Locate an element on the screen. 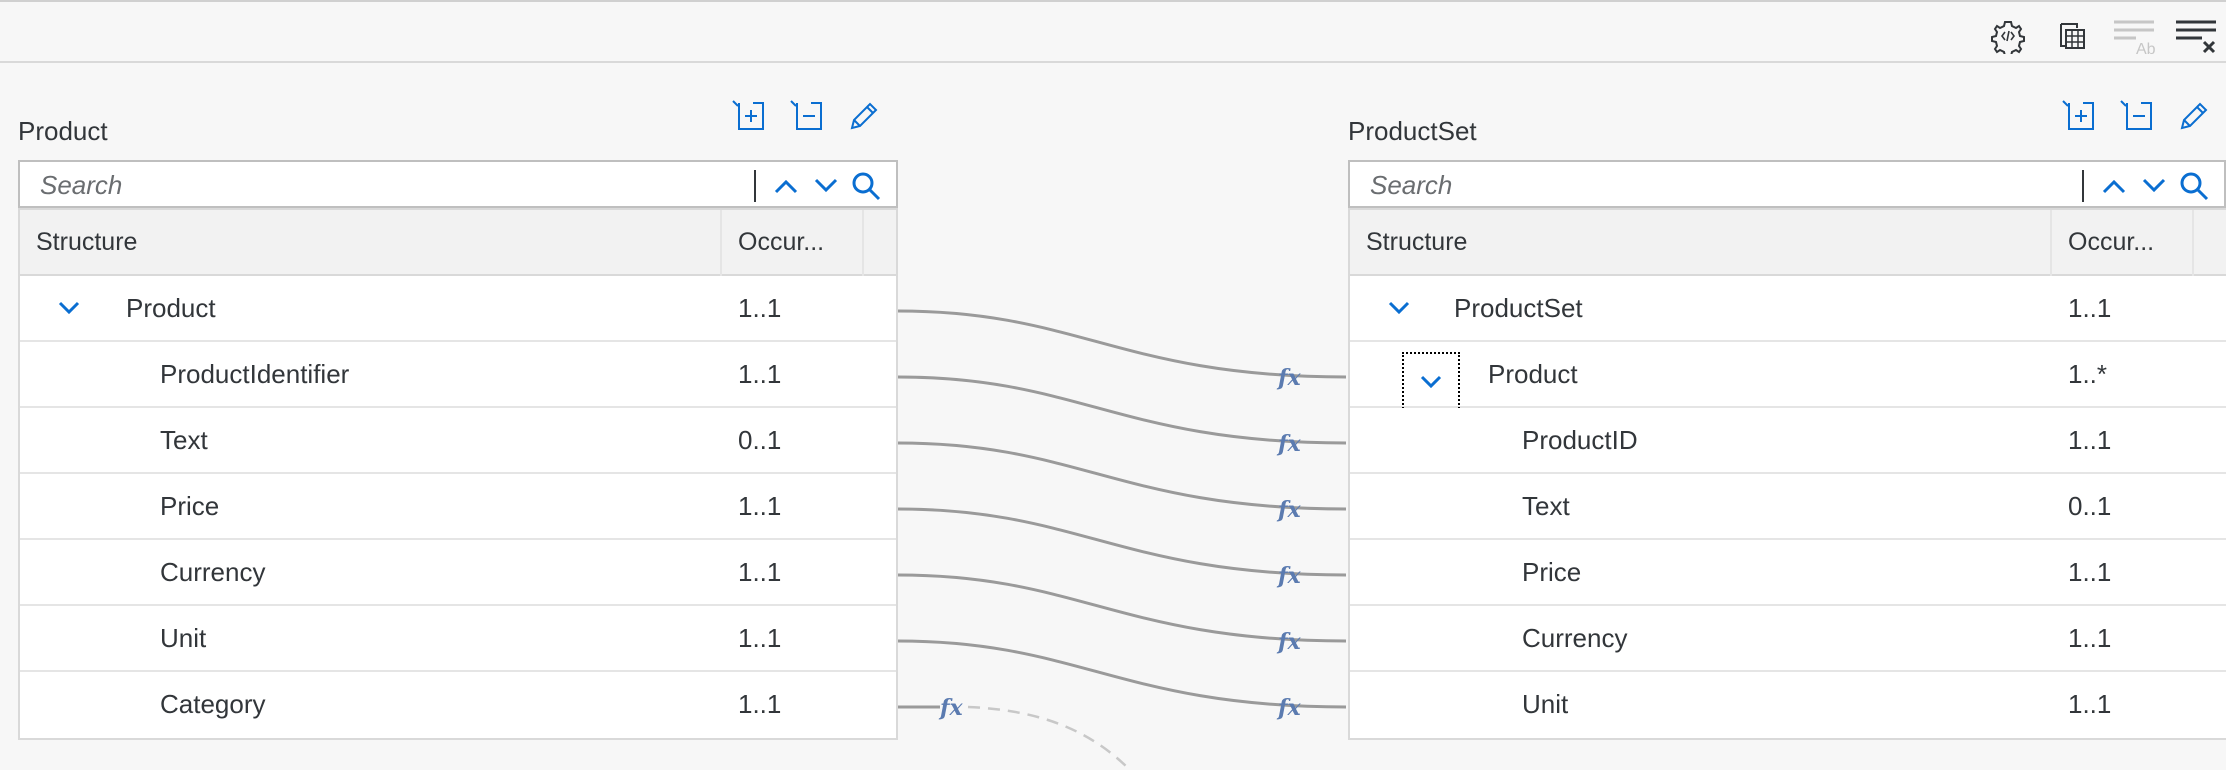 The width and height of the screenshot is (2226, 770). table-row: Product 1..1 is located at coordinates (458, 309).